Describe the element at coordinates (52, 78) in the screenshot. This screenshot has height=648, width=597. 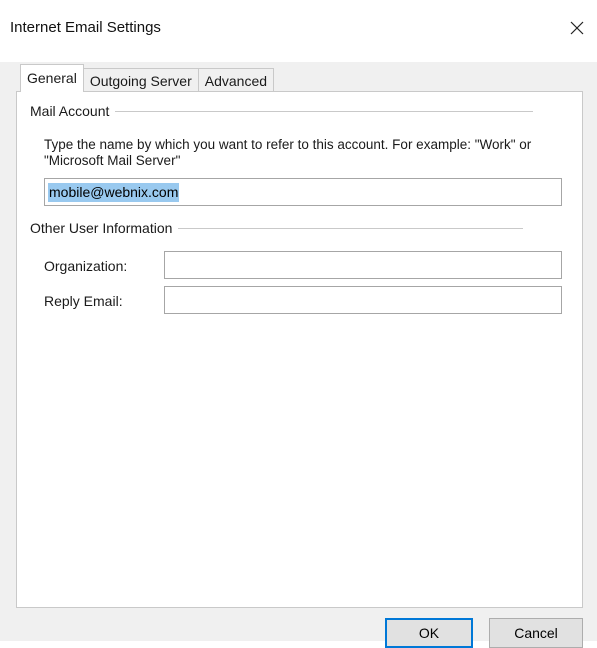
I see `tab-general: General` at that location.